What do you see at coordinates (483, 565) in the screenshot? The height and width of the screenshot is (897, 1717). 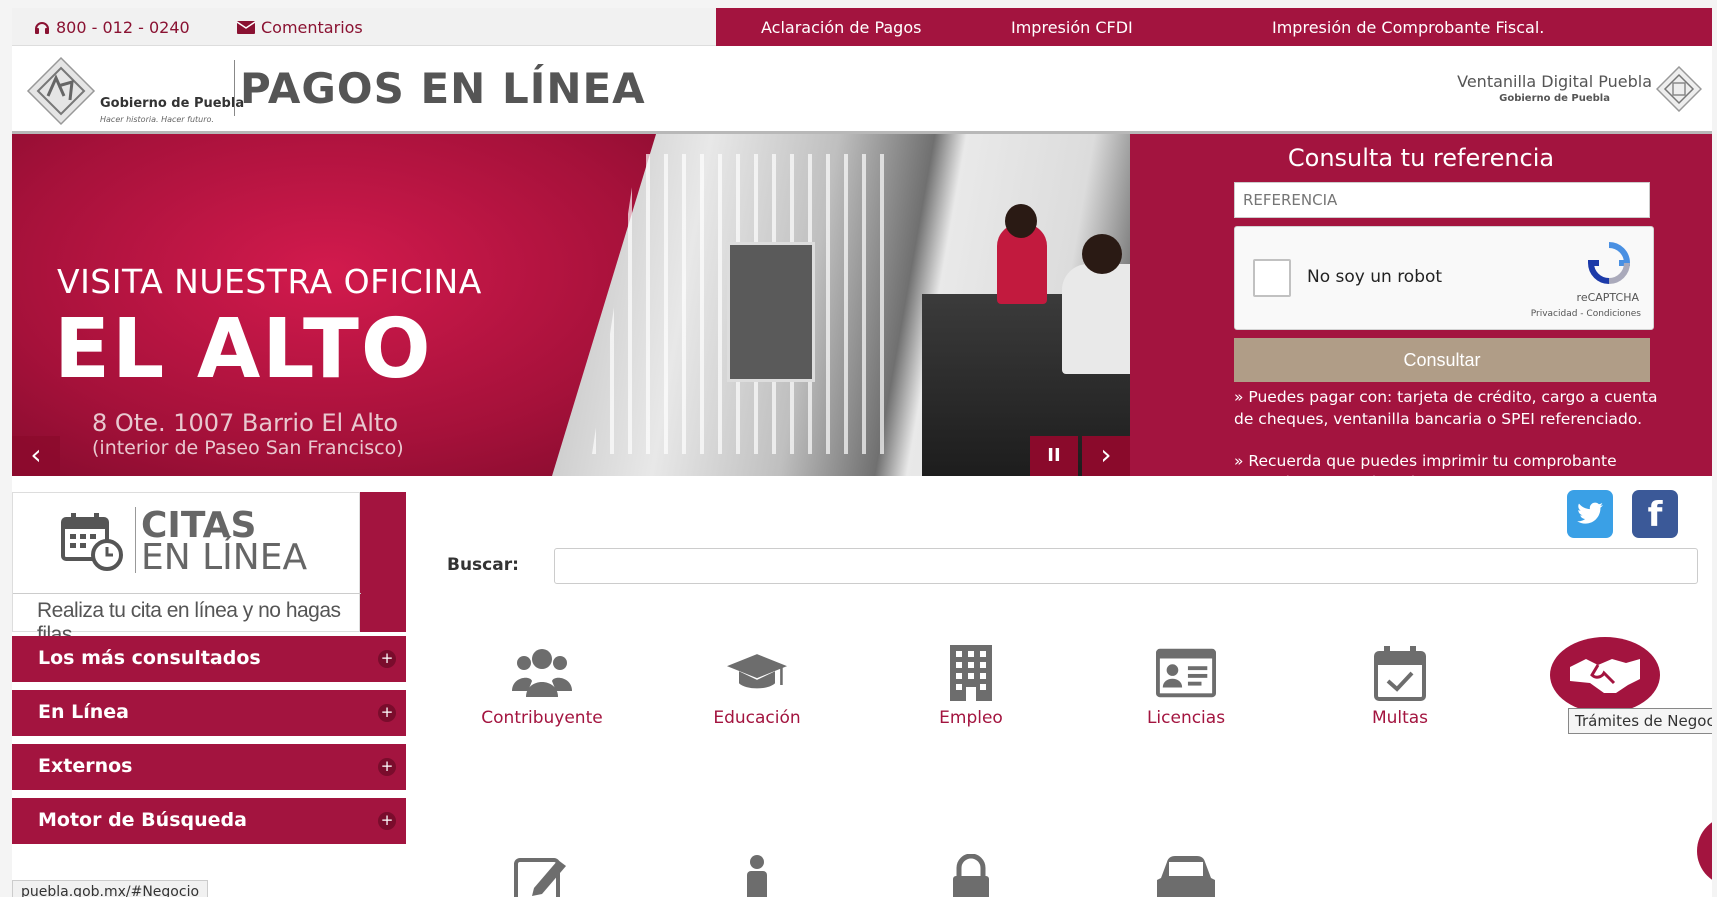 I see `search-label: Buscar:` at bounding box center [483, 565].